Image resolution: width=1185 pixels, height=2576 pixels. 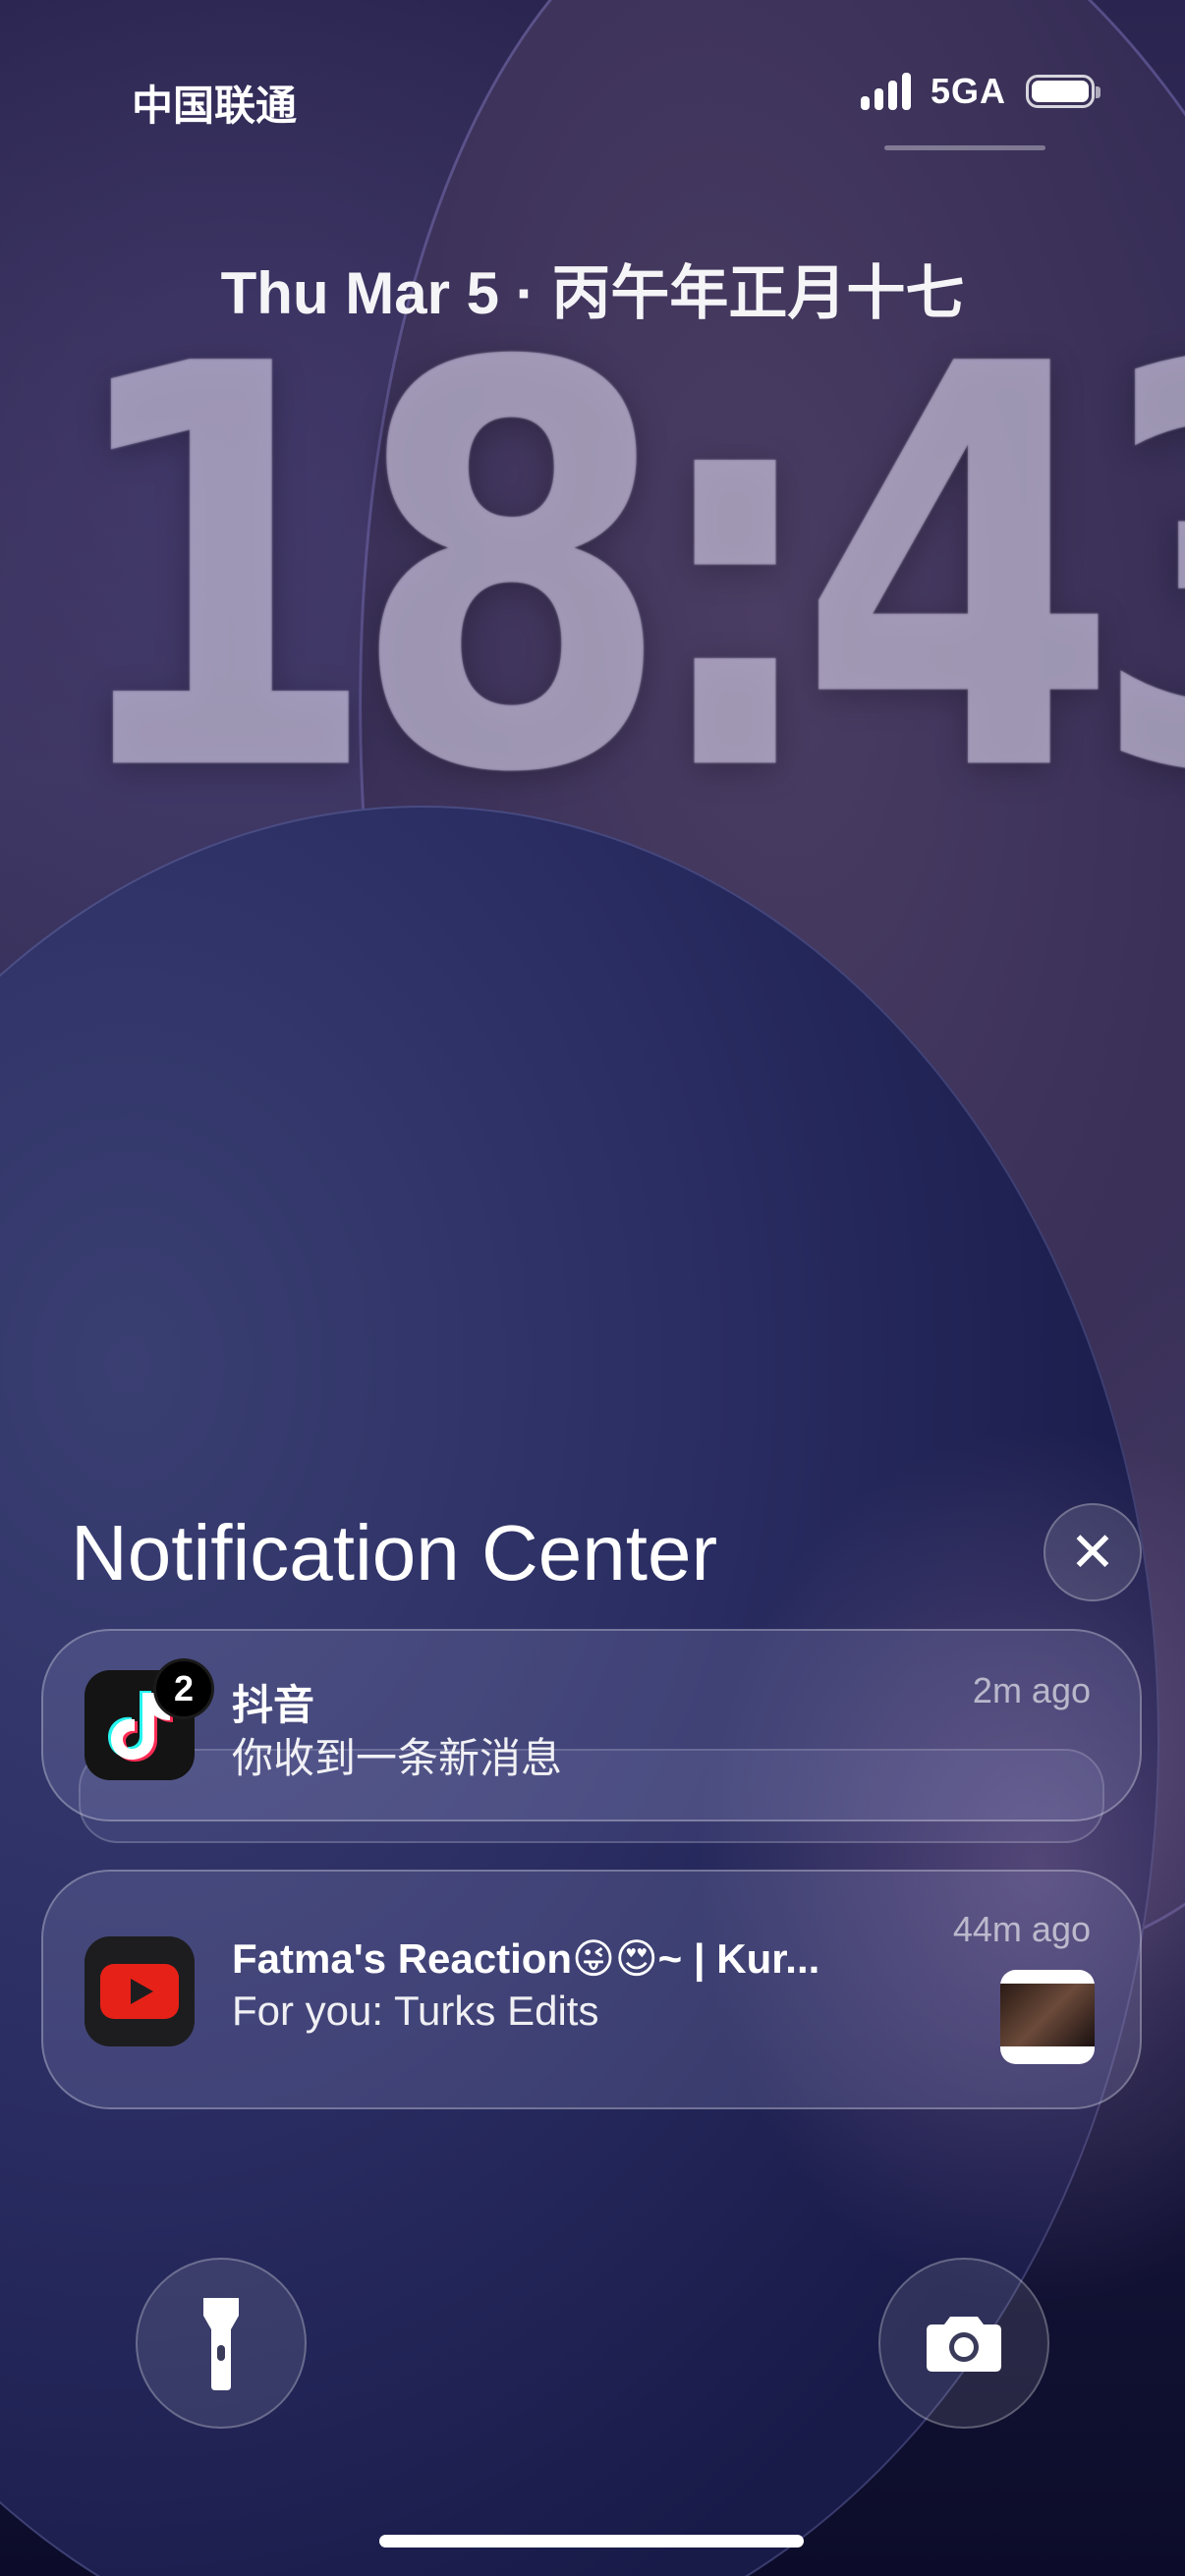 I want to click on notification-center-title: Notification Center, so click(x=395, y=1552).